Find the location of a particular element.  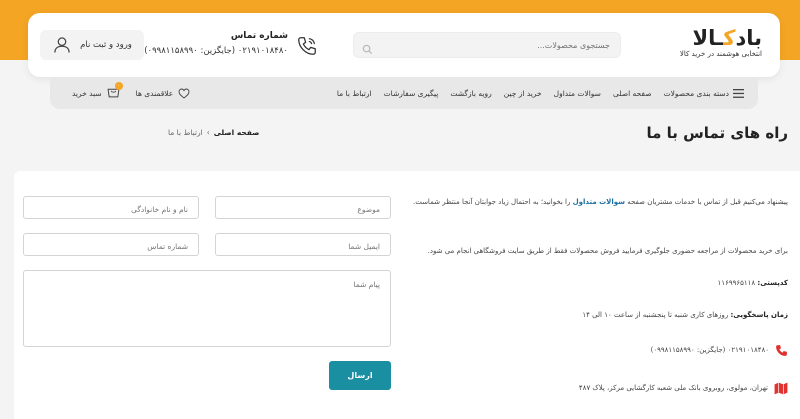

phone-input is located at coordinates (111, 246).